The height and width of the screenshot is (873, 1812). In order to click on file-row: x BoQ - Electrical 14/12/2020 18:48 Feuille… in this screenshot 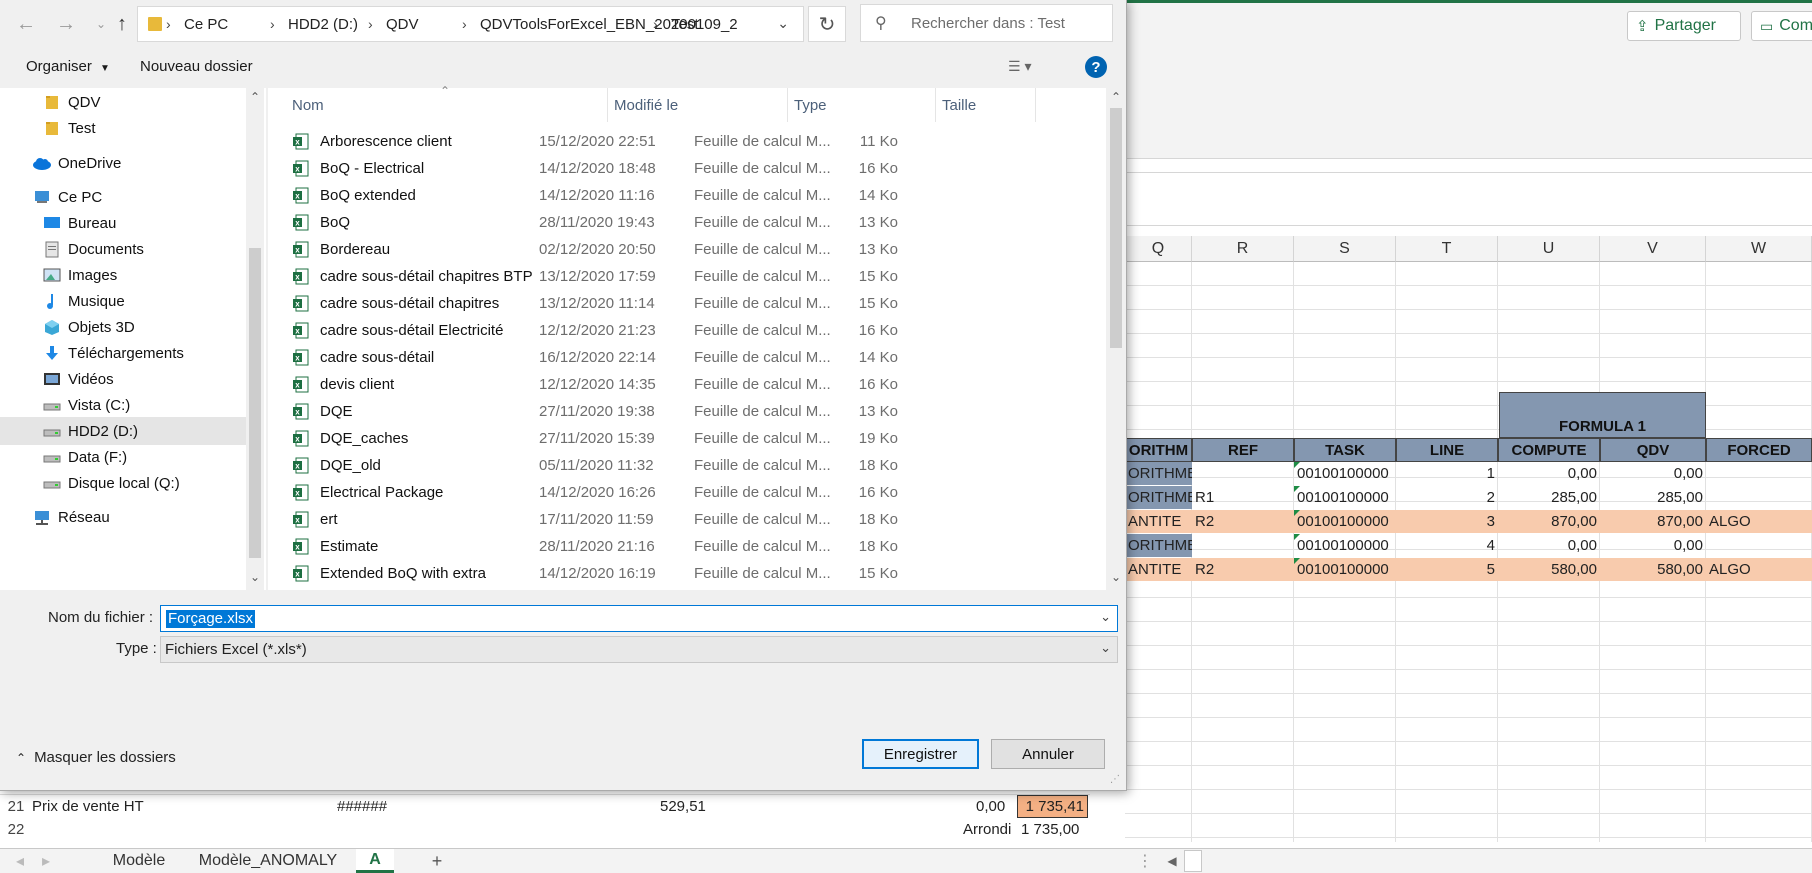, I will do `click(682, 168)`.